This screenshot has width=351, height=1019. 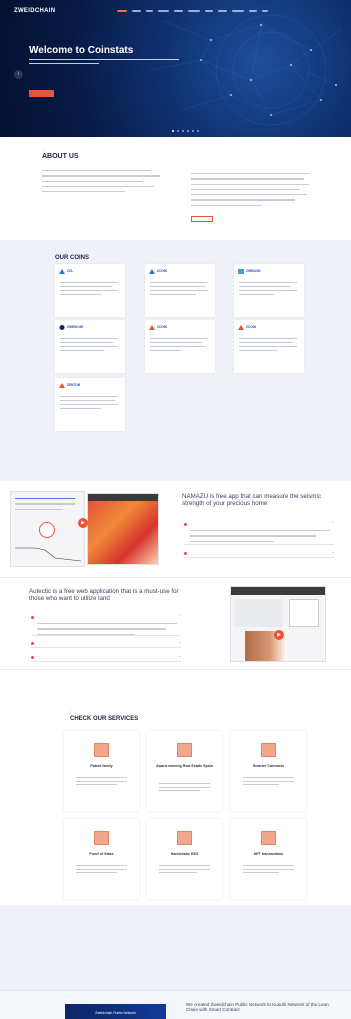 What do you see at coordinates (253, 271) in the screenshot?
I see `coin-name: ZWEIUSD` at bounding box center [253, 271].